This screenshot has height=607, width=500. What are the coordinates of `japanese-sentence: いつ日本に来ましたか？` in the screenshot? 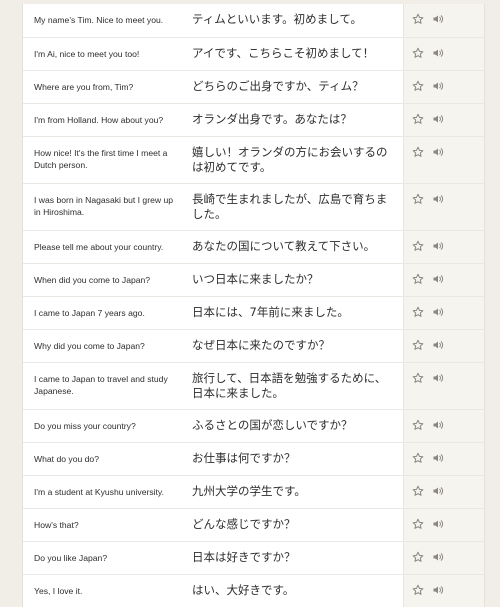 It's located at (255, 279).